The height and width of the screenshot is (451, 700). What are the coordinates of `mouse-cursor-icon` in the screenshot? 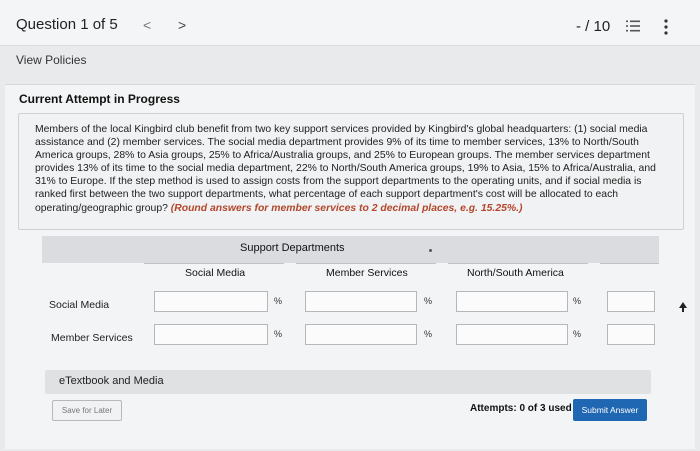 It's located at (683, 307).